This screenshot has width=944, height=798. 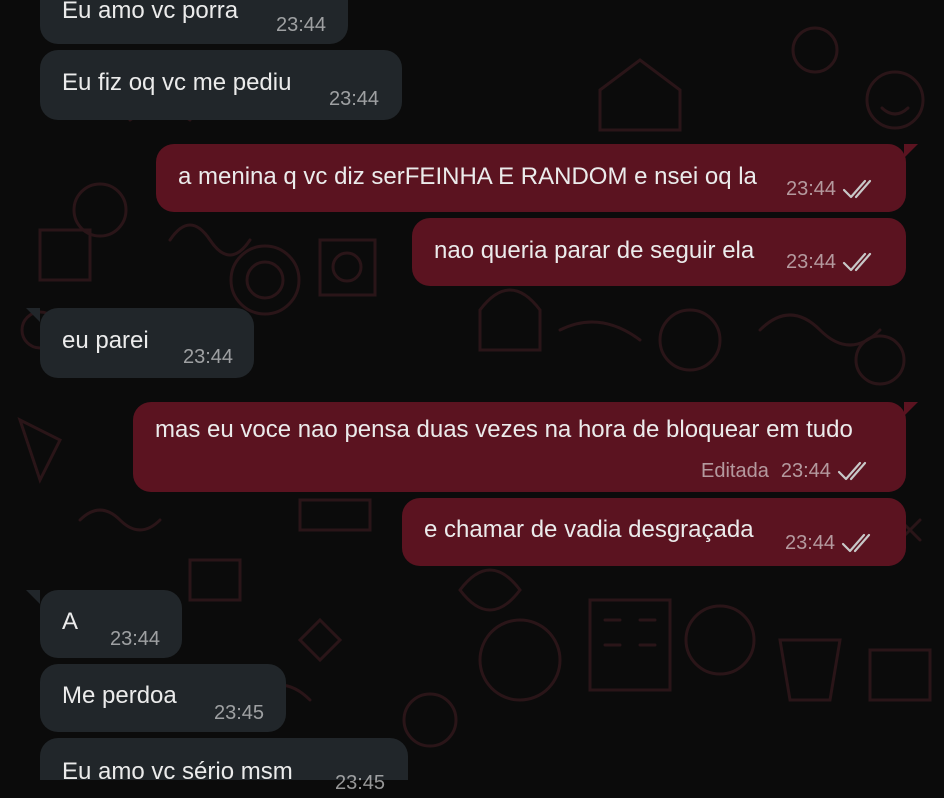 What do you see at coordinates (70, 621) in the screenshot?
I see `message-text: A` at bounding box center [70, 621].